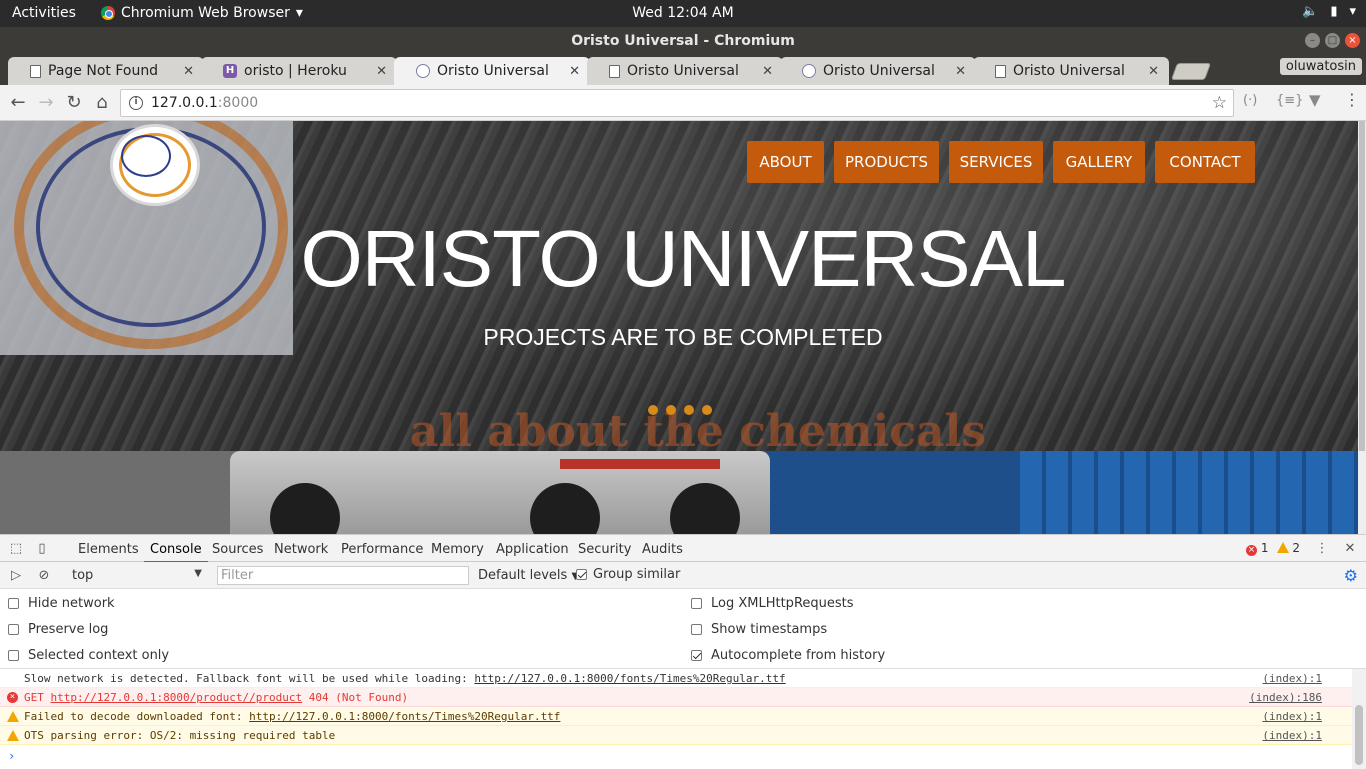 The height and width of the screenshot is (769, 1366). What do you see at coordinates (1191, 71) in the screenshot?
I see `new-tab-button` at bounding box center [1191, 71].